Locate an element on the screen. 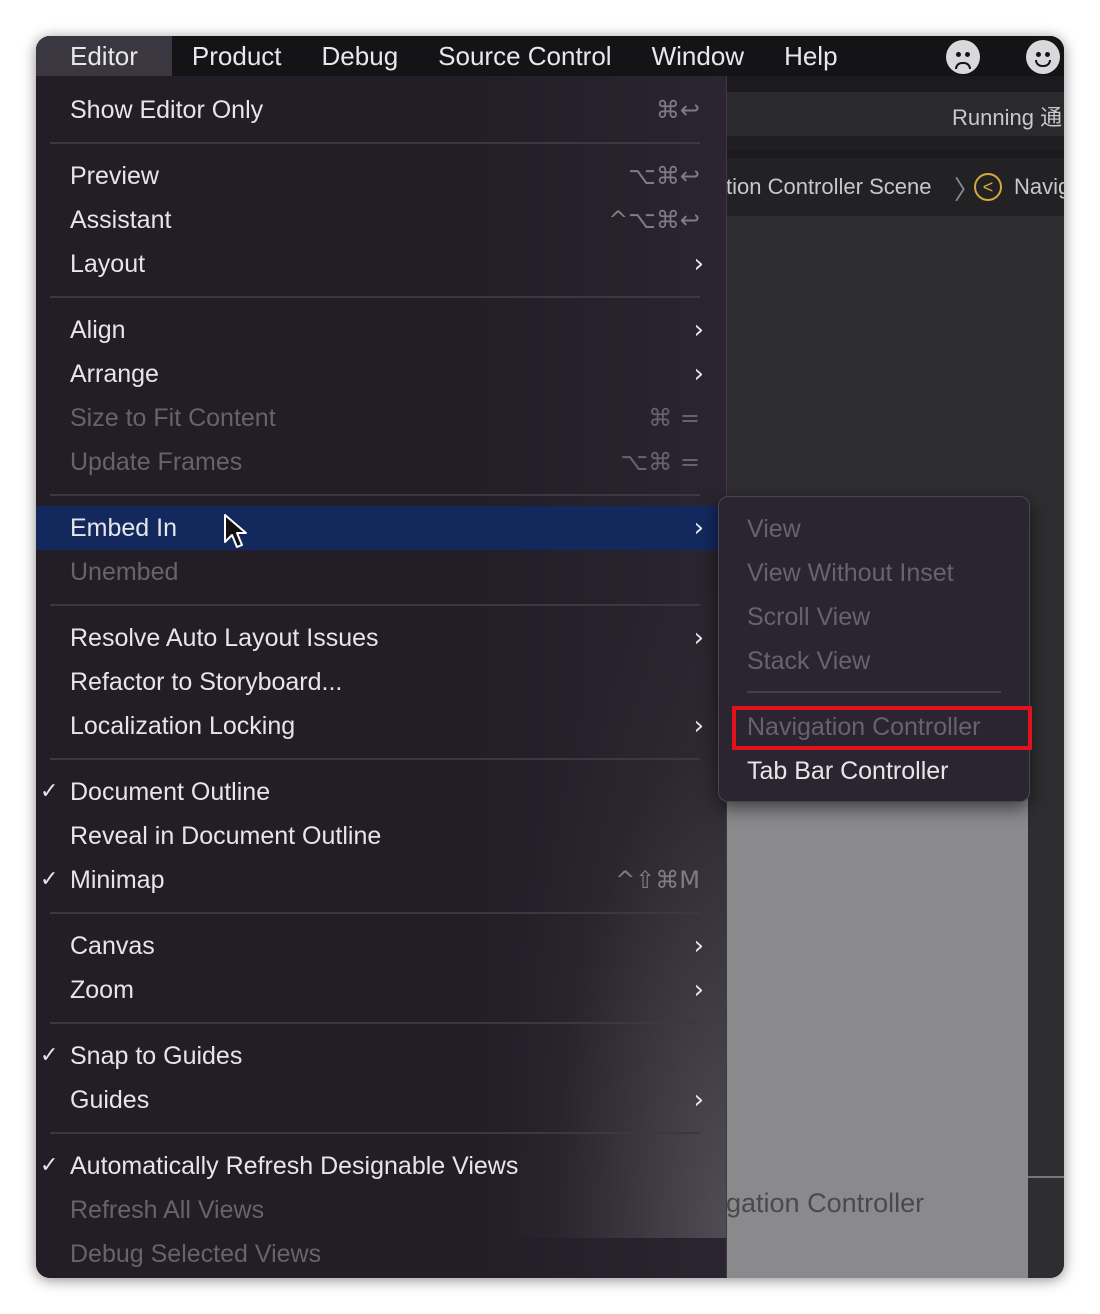  menu-item-layout: Layout › is located at coordinates (381, 264).